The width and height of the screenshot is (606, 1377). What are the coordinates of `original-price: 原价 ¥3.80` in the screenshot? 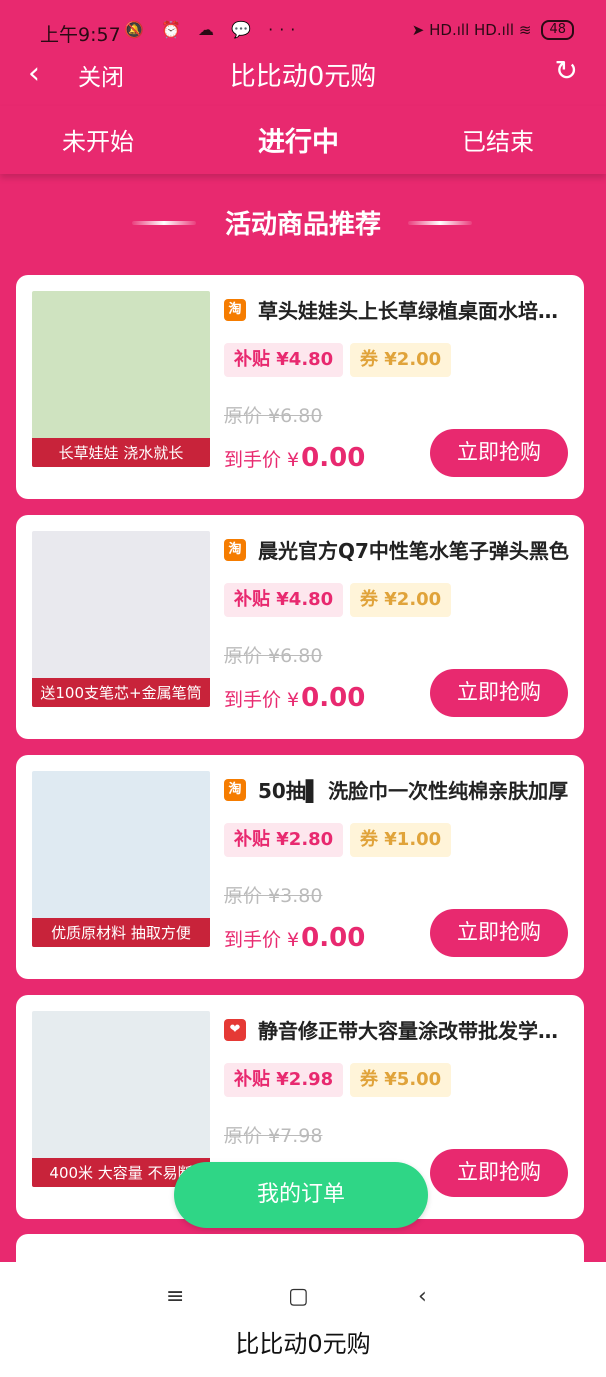 It's located at (273, 896).